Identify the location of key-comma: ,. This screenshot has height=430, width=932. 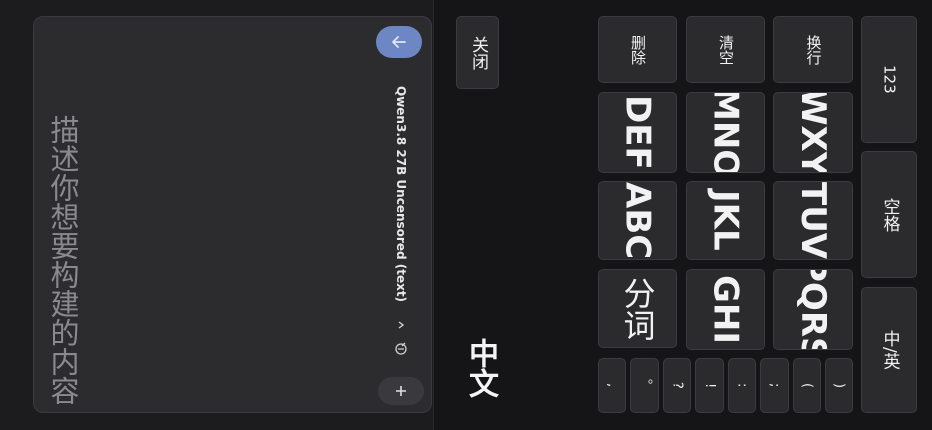
(612, 385).